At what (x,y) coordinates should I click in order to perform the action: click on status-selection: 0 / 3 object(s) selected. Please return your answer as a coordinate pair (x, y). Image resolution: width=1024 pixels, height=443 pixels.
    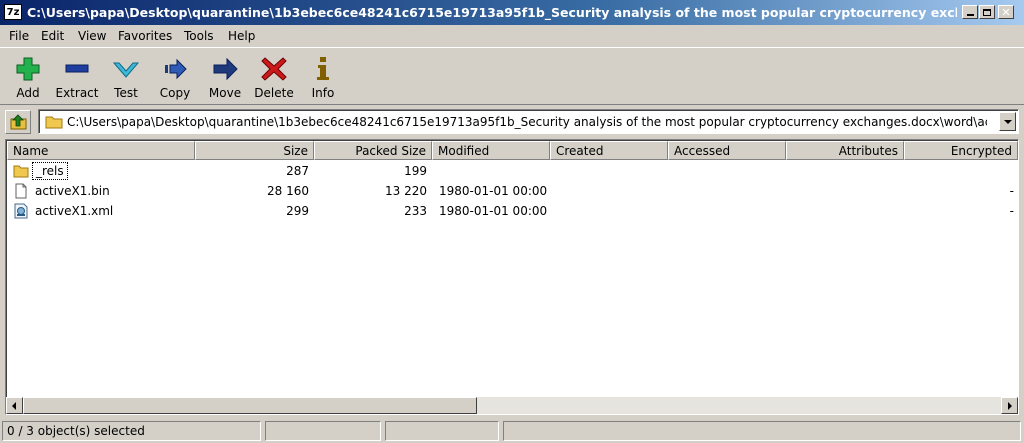
    Looking at the image, I should click on (131, 431).